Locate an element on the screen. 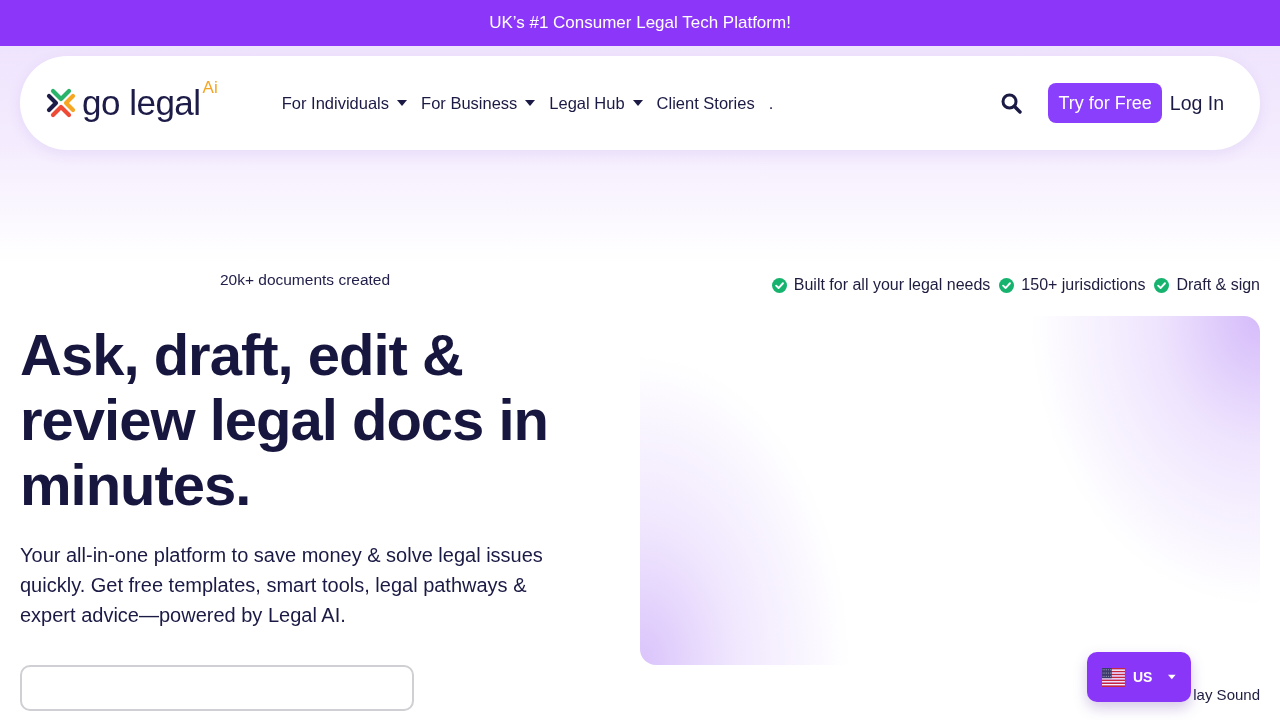 This screenshot has width=1280, height=720. documents-created-text: 20k+ documents created is located at coordinates (305, 280).